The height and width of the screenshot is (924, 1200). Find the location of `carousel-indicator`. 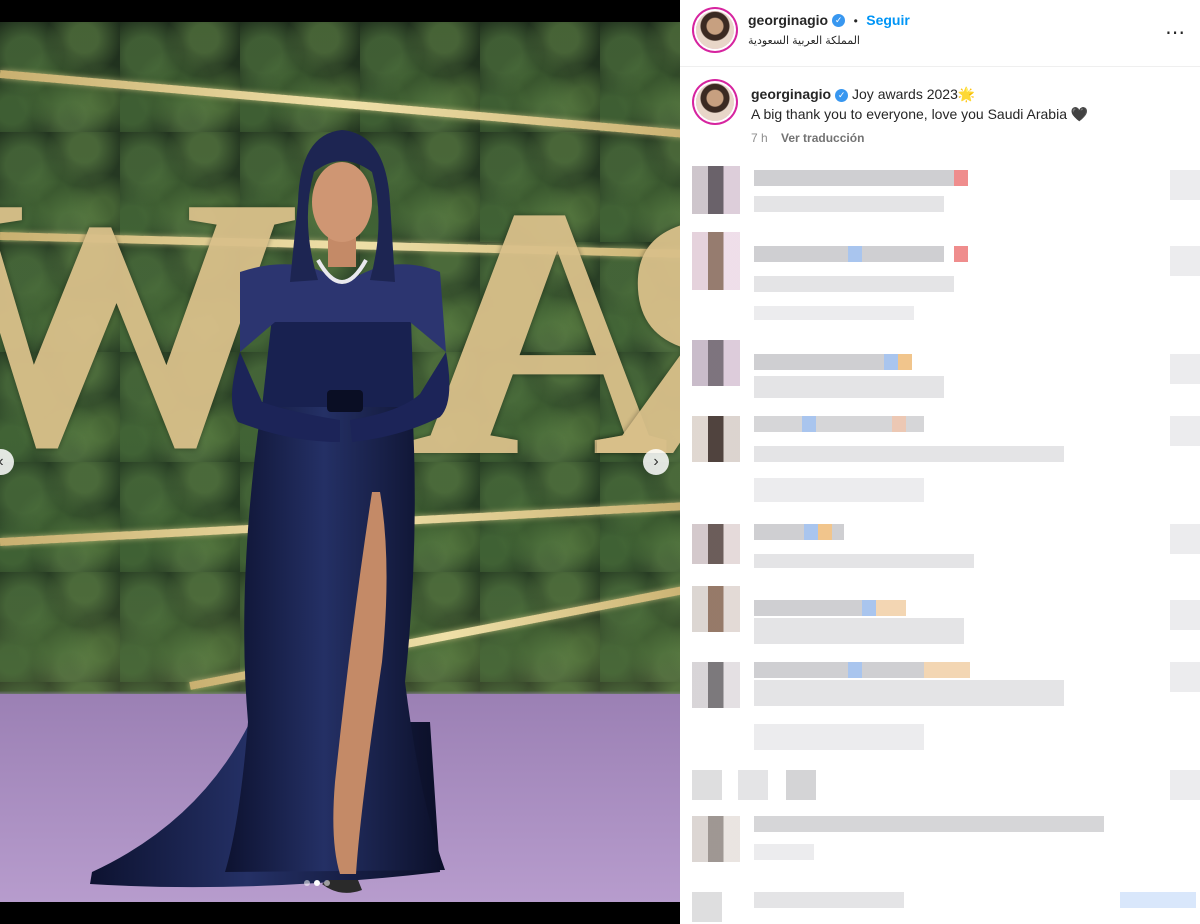

carousel-indicator is located at coordinates (317, 883).